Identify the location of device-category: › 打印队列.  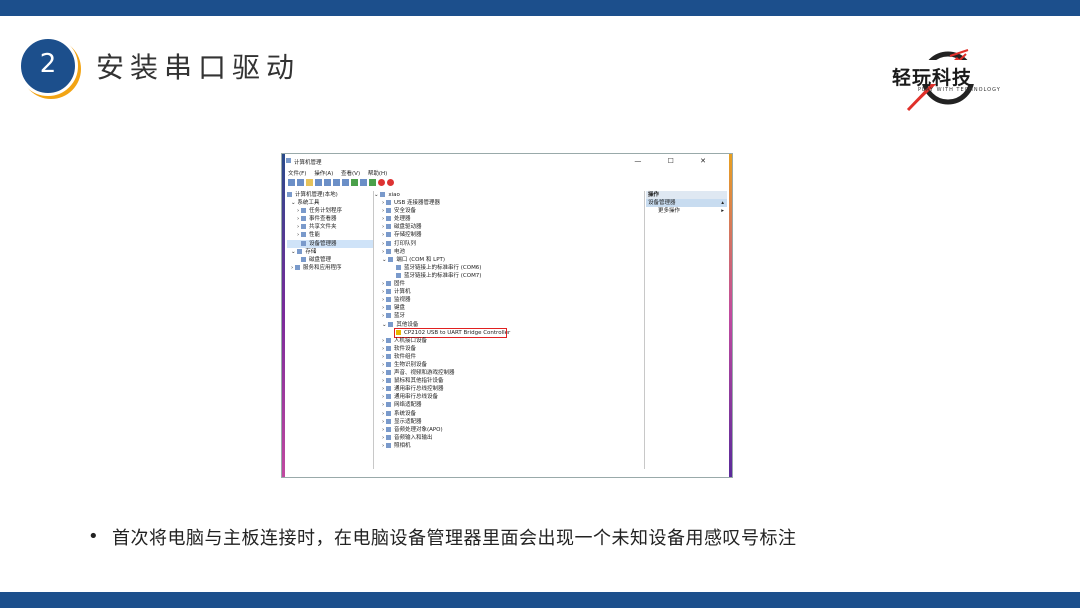
(509, 244).